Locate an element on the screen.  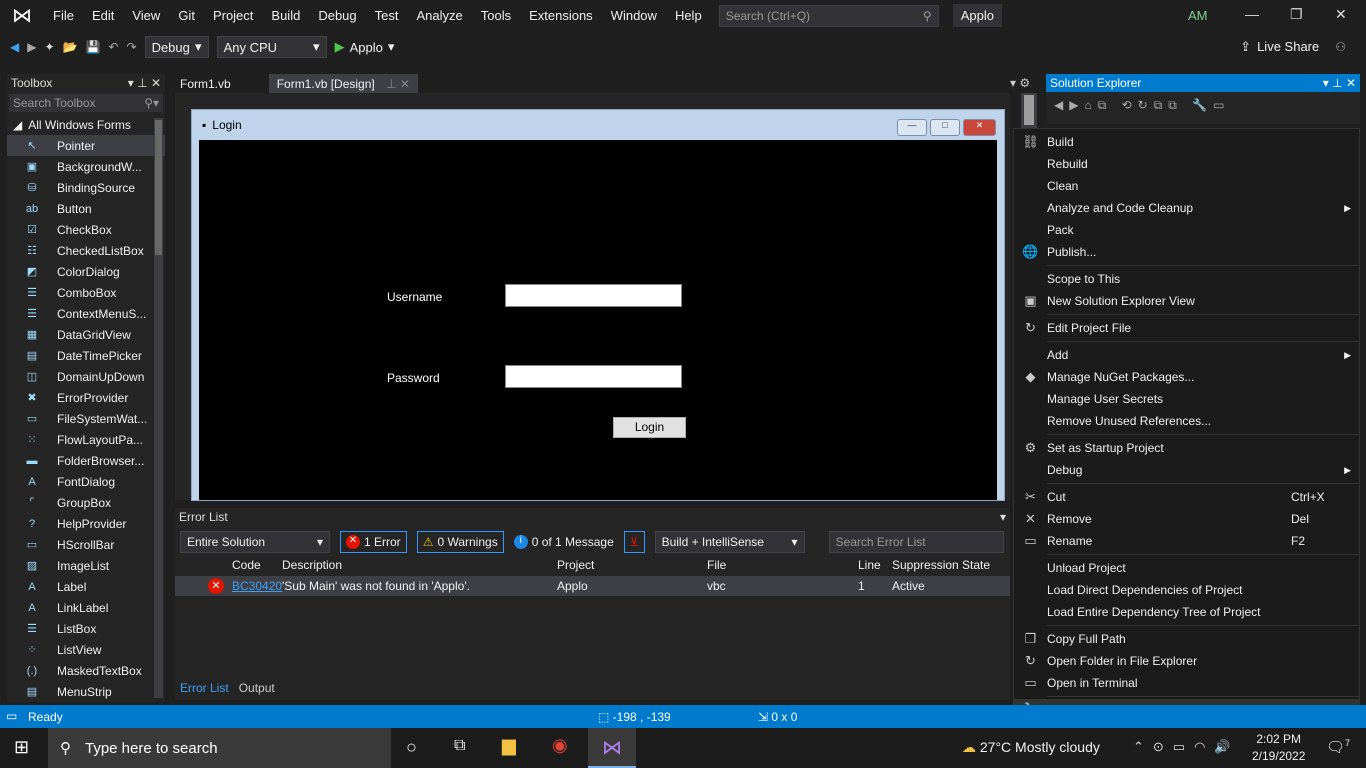
clock: 2:02 PM 2/19/2022 is located at coordinates (1278, 748).